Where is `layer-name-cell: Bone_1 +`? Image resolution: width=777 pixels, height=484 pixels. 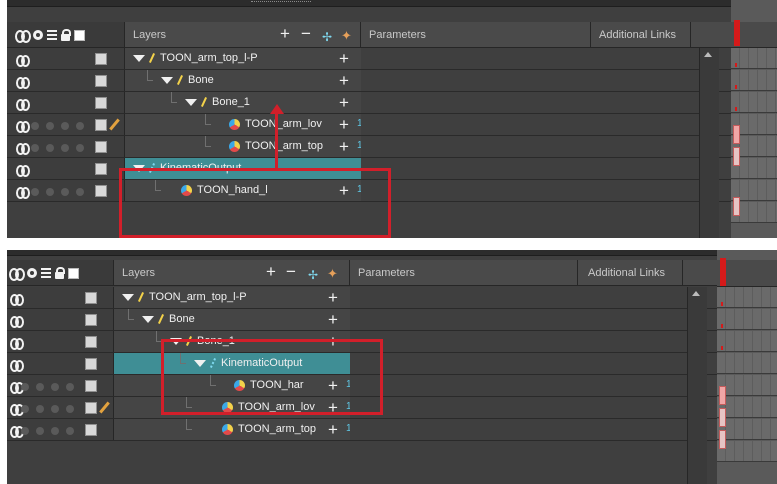 layer-name-cell: Bone_1 + is located at coordinates (243, 102).